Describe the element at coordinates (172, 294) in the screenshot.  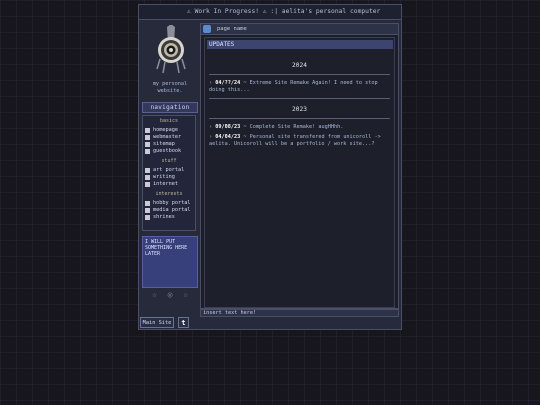
I see `stars-decoration: ☆ ◎ ☆` at that location.